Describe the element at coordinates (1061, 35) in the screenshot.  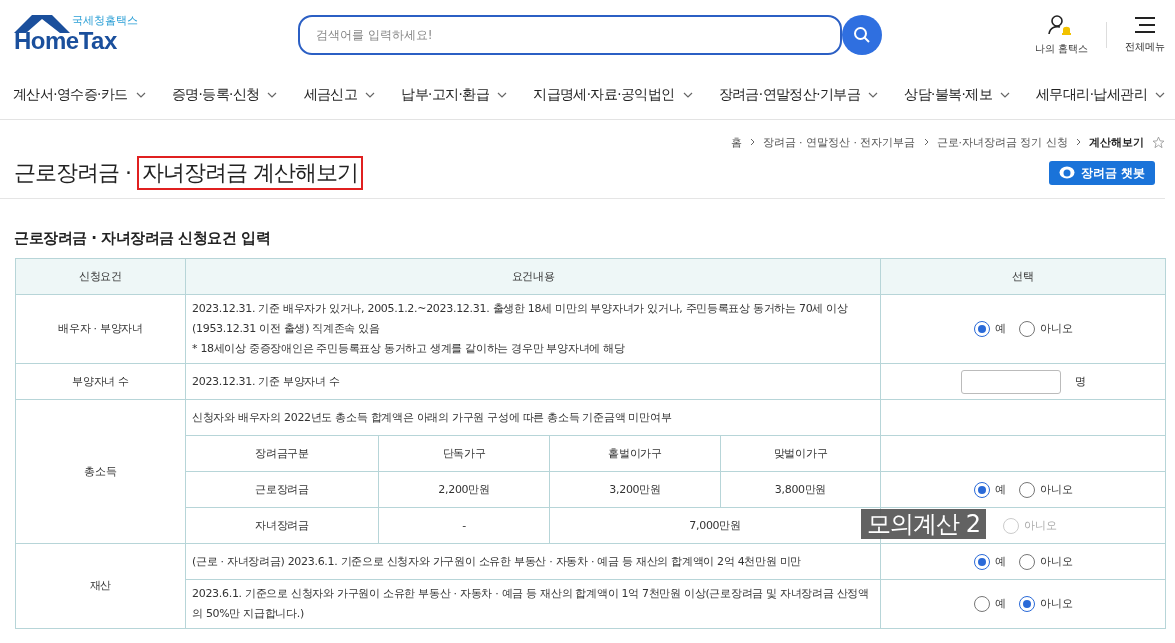
I see `my-hometax-button: 나의 홈택스` at that location.